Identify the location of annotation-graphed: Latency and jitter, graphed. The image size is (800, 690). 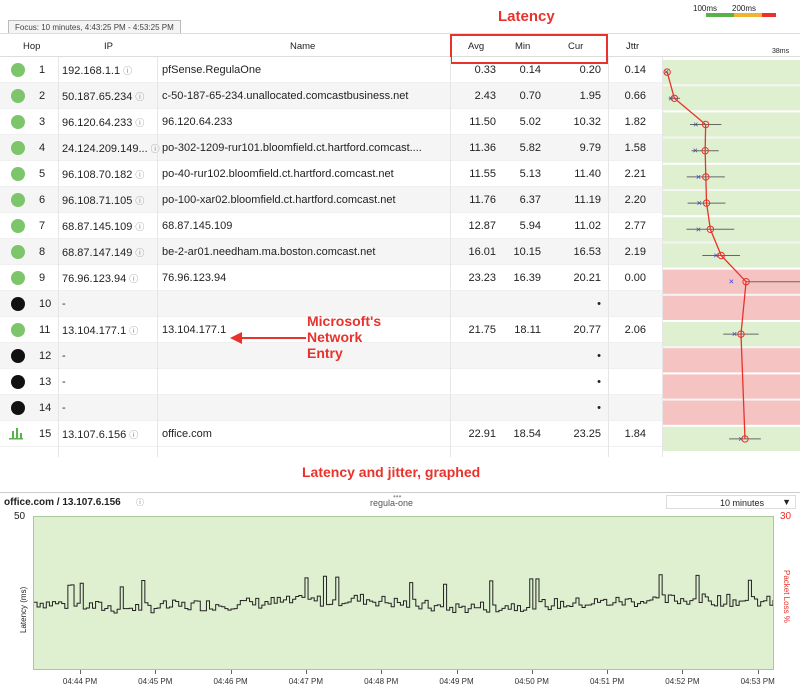
(391, 472).